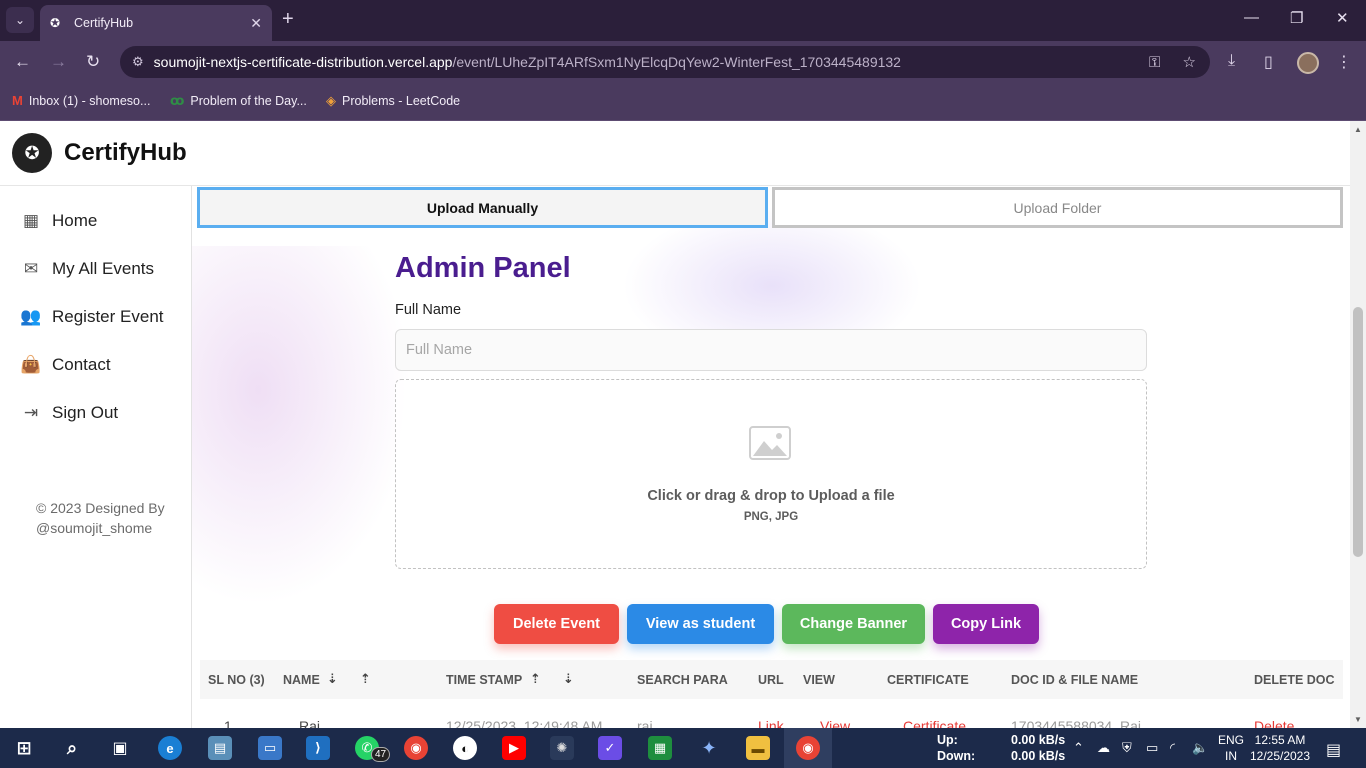  What do you see at coordinates (1200, 748) in the screenshot?
I see `volume-icon: 🔈` at bounding box center [1200, 748].